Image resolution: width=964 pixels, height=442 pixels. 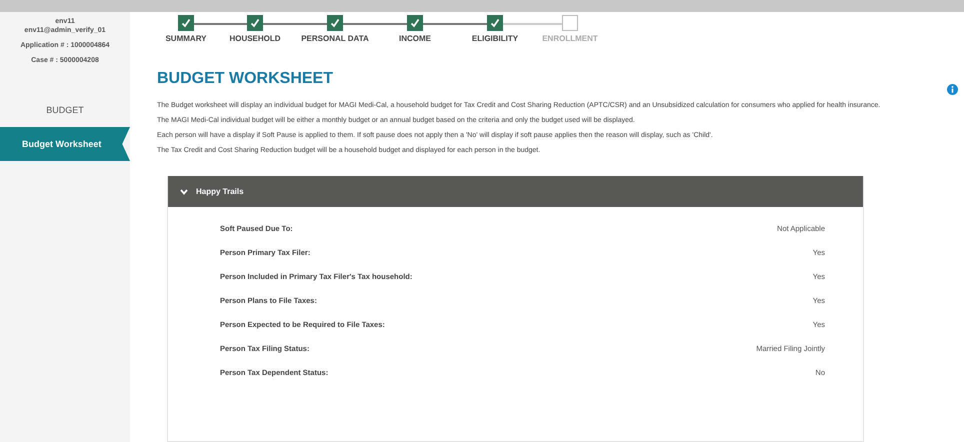 I want to click on nav-item: Budget Worksheet, so click(x=65, y=144).